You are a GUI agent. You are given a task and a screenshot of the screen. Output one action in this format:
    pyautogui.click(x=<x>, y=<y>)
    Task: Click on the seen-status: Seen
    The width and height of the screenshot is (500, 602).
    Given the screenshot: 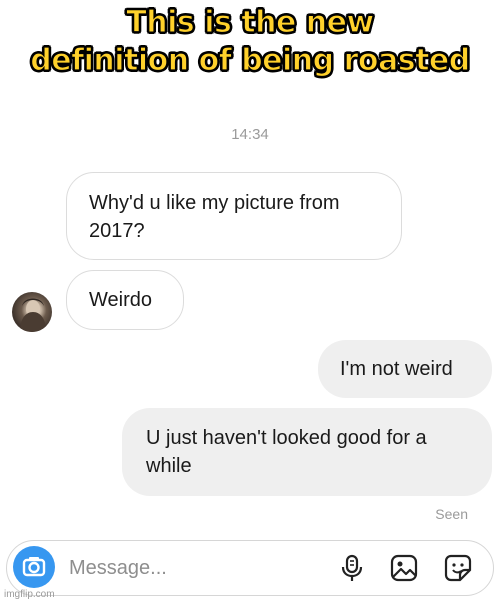 What is the action you would take?
    pyautogui.click(x=451, y=514)
    